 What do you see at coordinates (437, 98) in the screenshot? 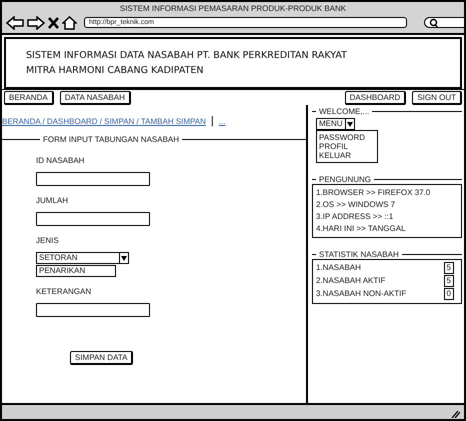
I see `nav-button: SIGN OUT` at bounding box center [437, 98].